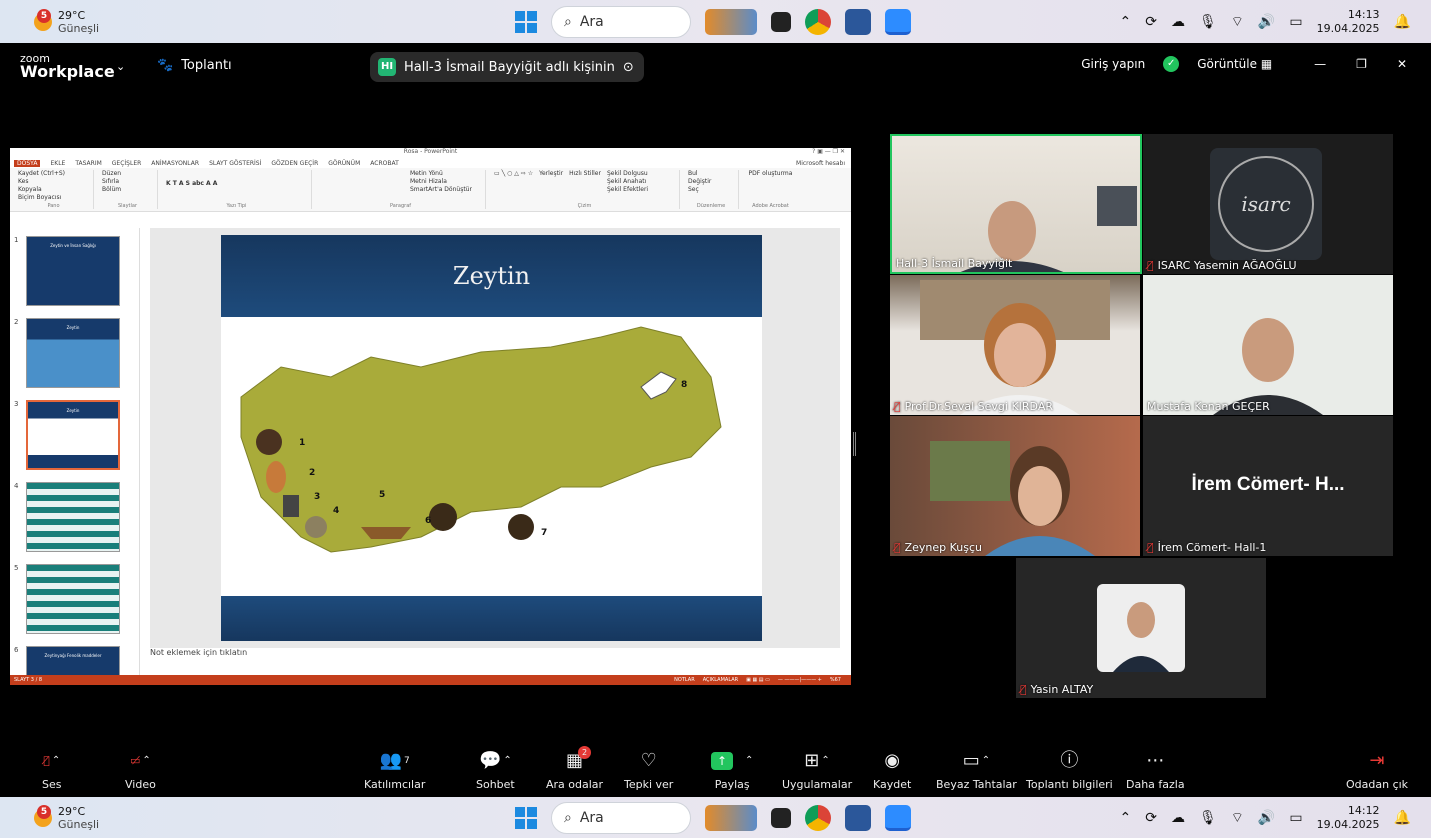 The image size is (1431, 838). I want to click on ribbon-shape-outline: Şekil Anahatı, so click(626, 181).